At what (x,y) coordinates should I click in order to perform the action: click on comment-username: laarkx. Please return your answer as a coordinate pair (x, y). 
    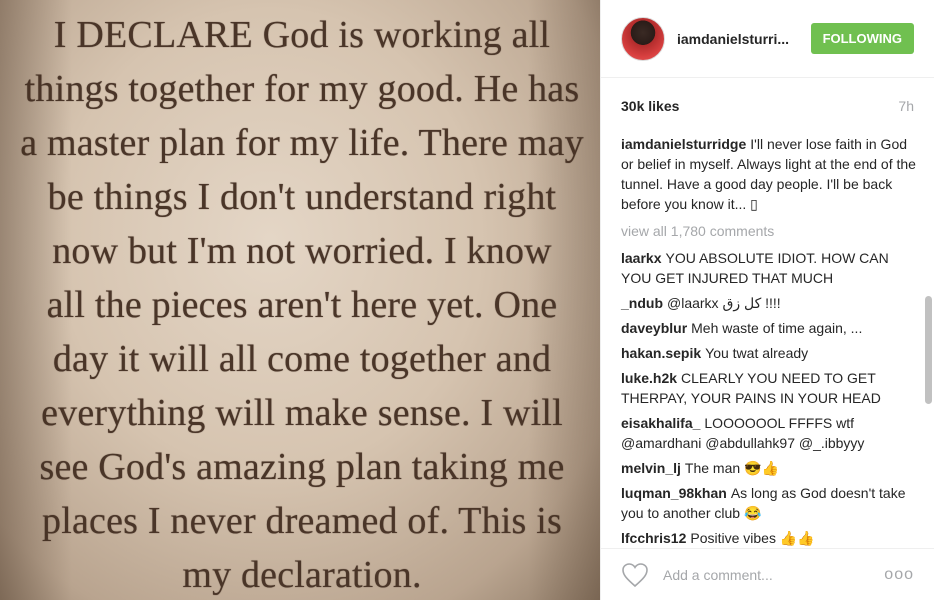
    Looking at the image, I should click on (641, 258).